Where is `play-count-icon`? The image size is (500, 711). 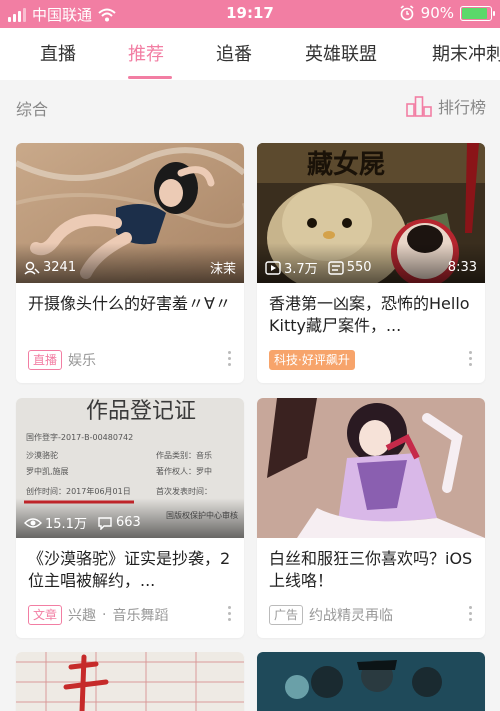 play-count-icon is located at coordinates (273, 267).